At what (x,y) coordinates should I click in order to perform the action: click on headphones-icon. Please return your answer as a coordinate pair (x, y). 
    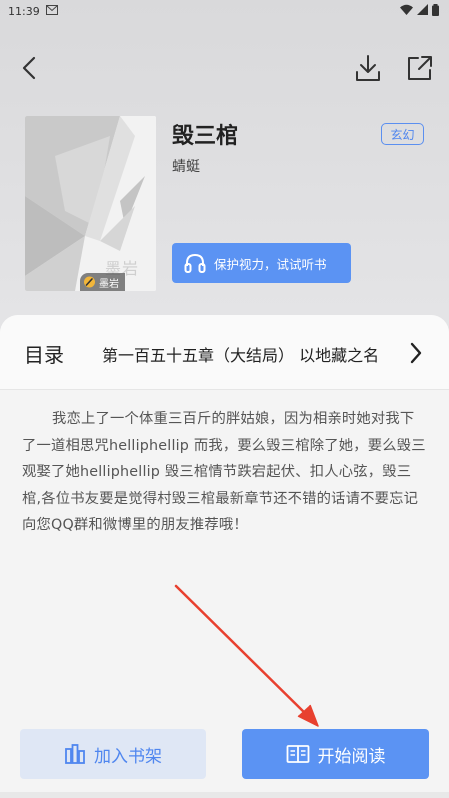
    Looking at the image, I should click on (195, 263).